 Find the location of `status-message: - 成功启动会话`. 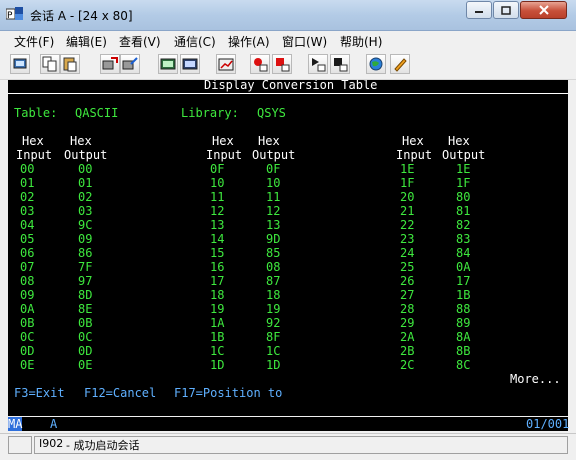

status-message: - 成功启动会话 is located at coordinates (103, 445).